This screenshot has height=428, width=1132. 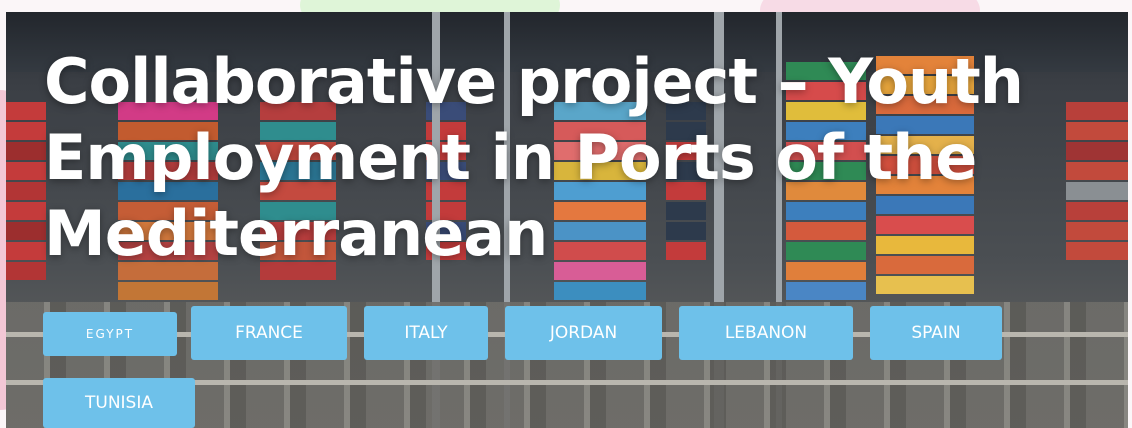 What do you see at coordinates (583, 333) in the screenshot?
I see `country-button-jordan: JORDAN` at bounding box center [583, 333].